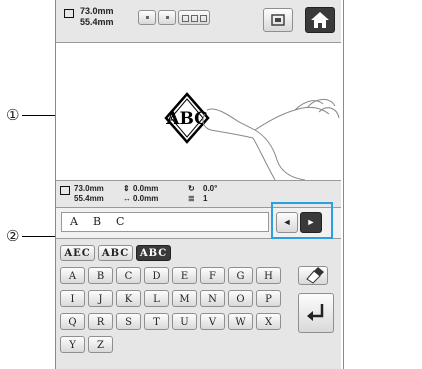 Image resolution: width=422 pixels, height=369 pixels. Describe the element at coordinates (146, 188) in the screenshot. I see `info-offset-vertical: 0.0mm` at that location.